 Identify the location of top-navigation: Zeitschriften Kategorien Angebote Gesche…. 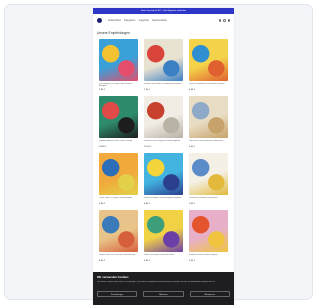
(163, 20).